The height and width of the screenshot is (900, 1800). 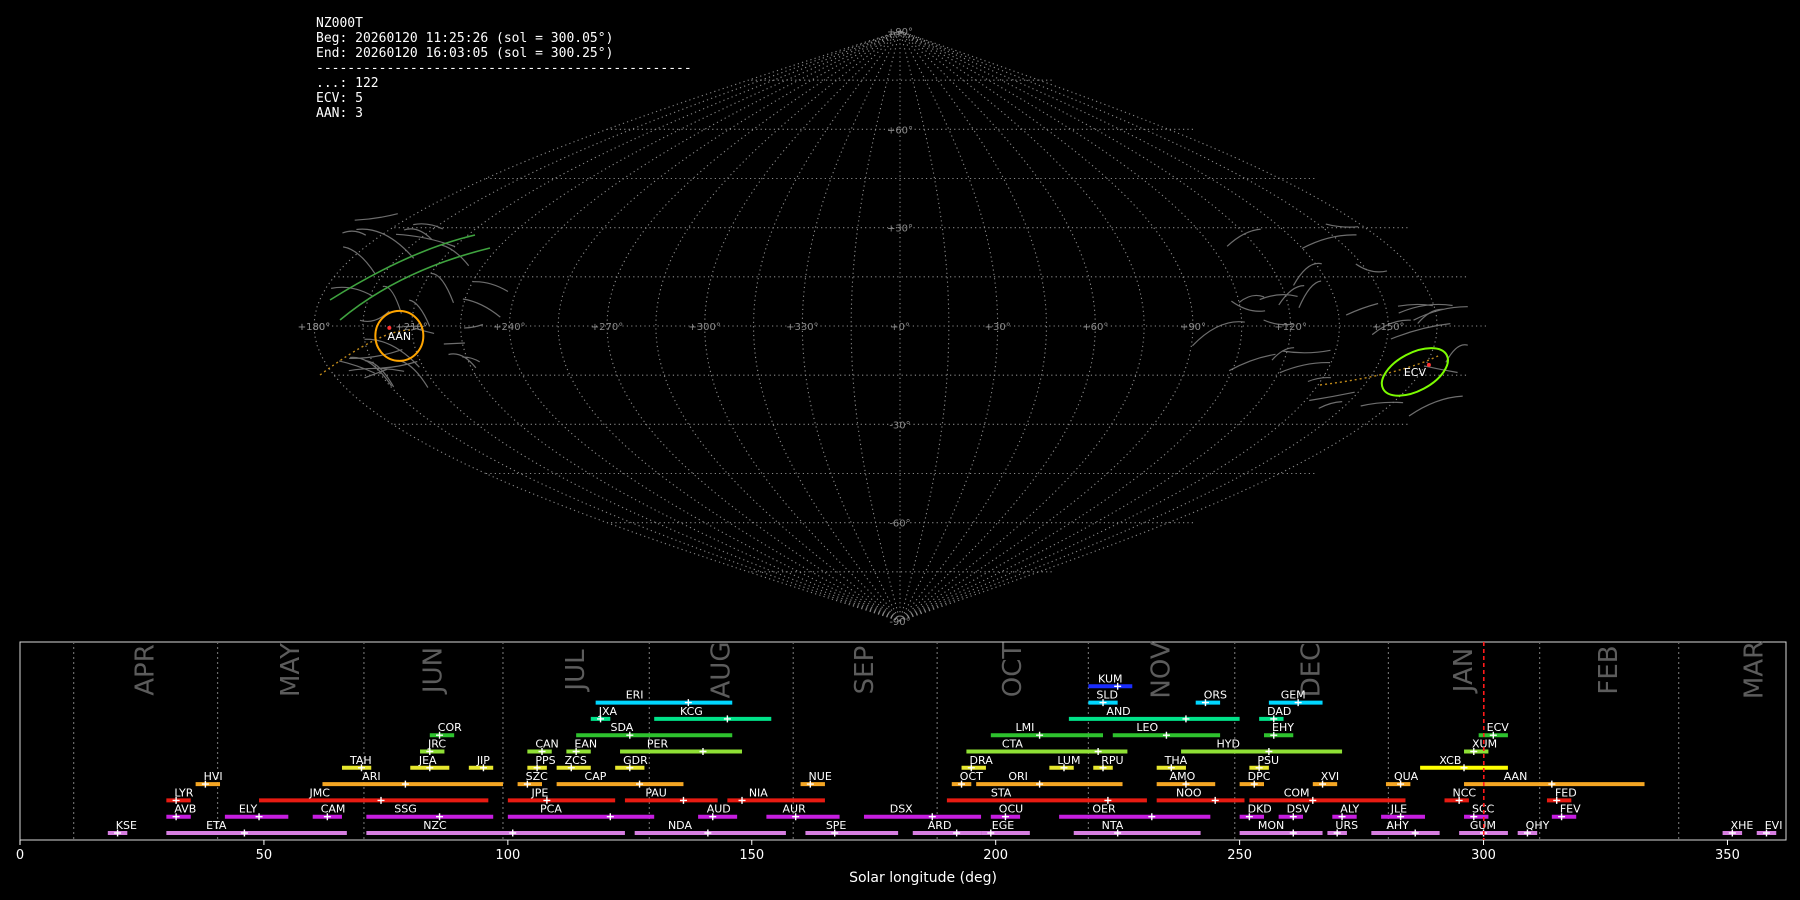 What do you see at coordinates (721, 670) in the screenshot?
I see `month-label: AUG` at bounding box center [721, 670].